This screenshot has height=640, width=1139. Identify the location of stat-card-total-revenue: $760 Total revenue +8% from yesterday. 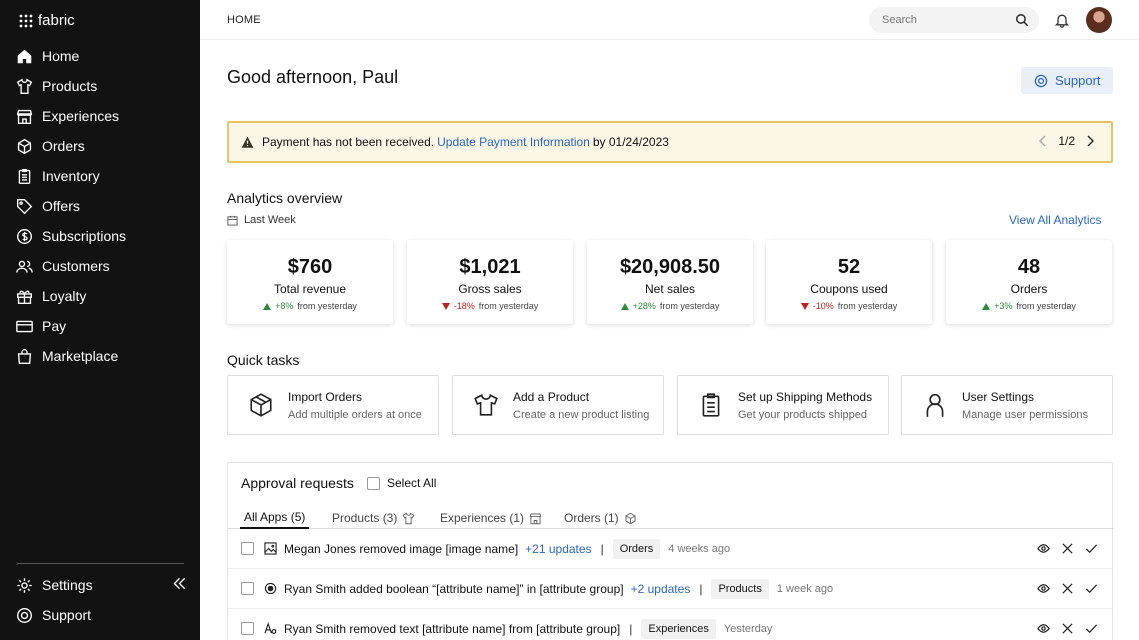
(310, 282).